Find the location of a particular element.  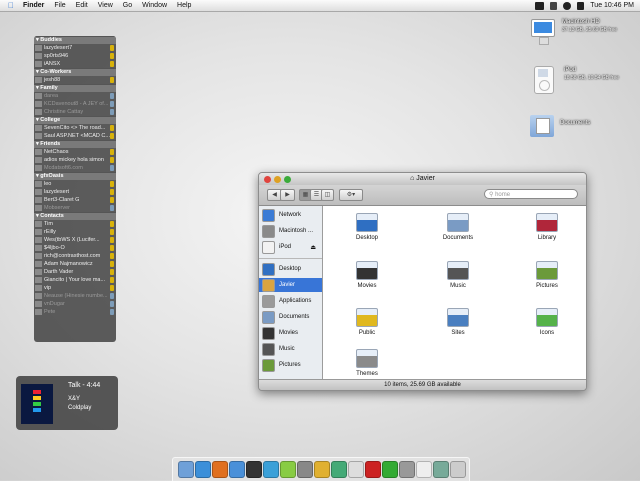

finder-icon is located at coordinates (186, 469).